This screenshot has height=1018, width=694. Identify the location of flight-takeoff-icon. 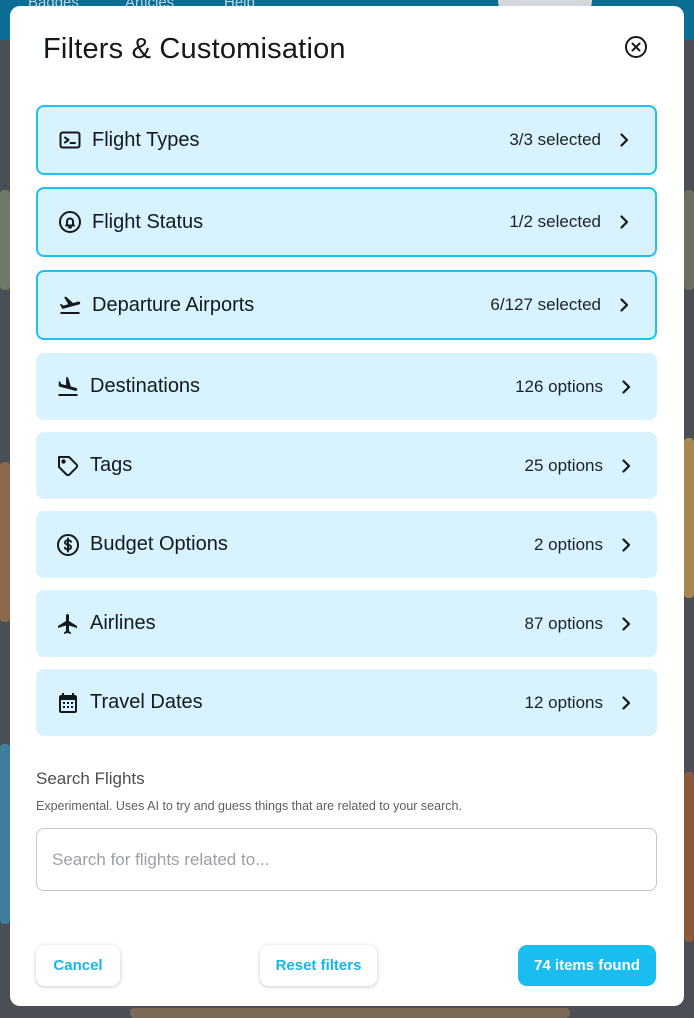
(70, 305).